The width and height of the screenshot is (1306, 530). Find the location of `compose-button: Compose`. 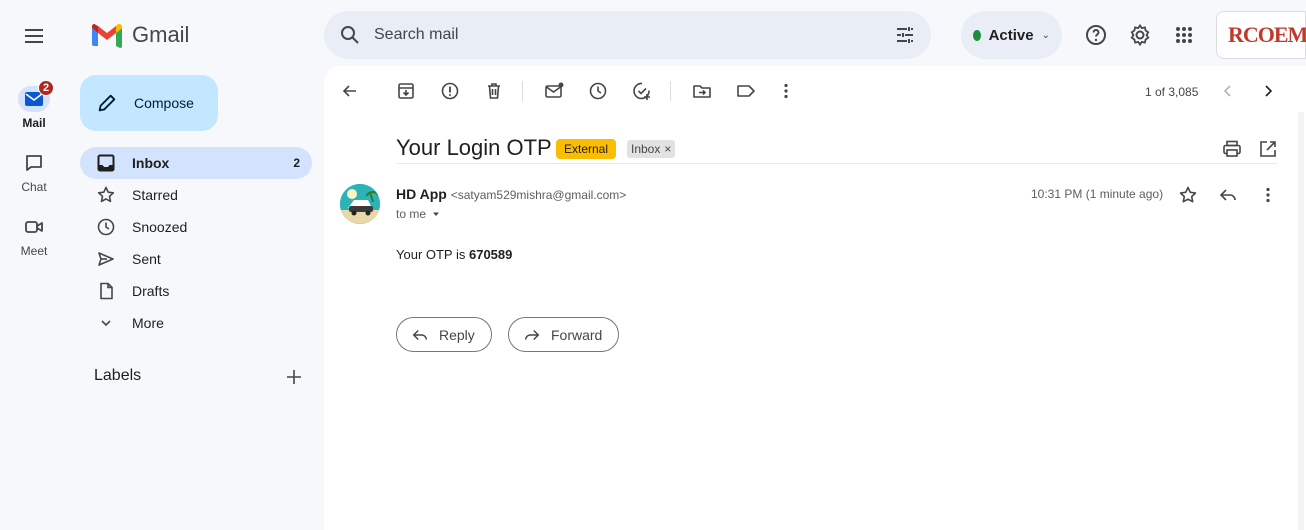

compose-button: Compose is located at coordinates (149, 103).